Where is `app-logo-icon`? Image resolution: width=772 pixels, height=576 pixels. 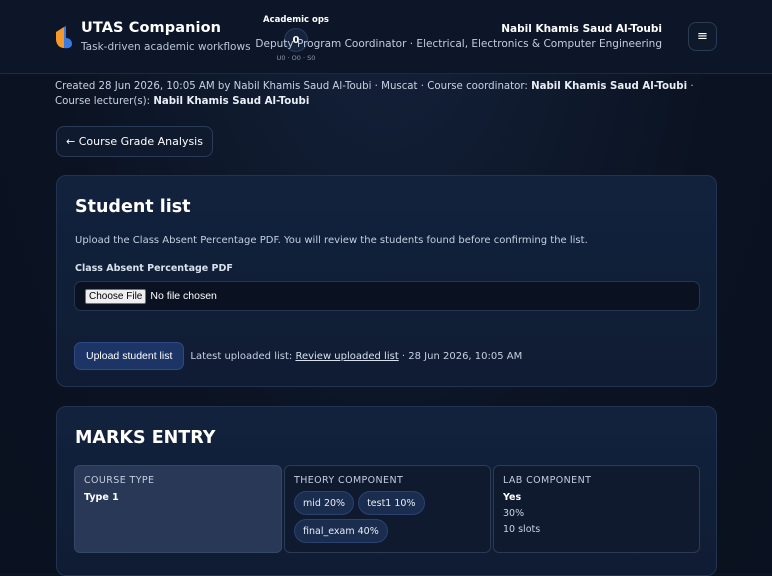
app-logo-icon is located at coordinates (64, 37).